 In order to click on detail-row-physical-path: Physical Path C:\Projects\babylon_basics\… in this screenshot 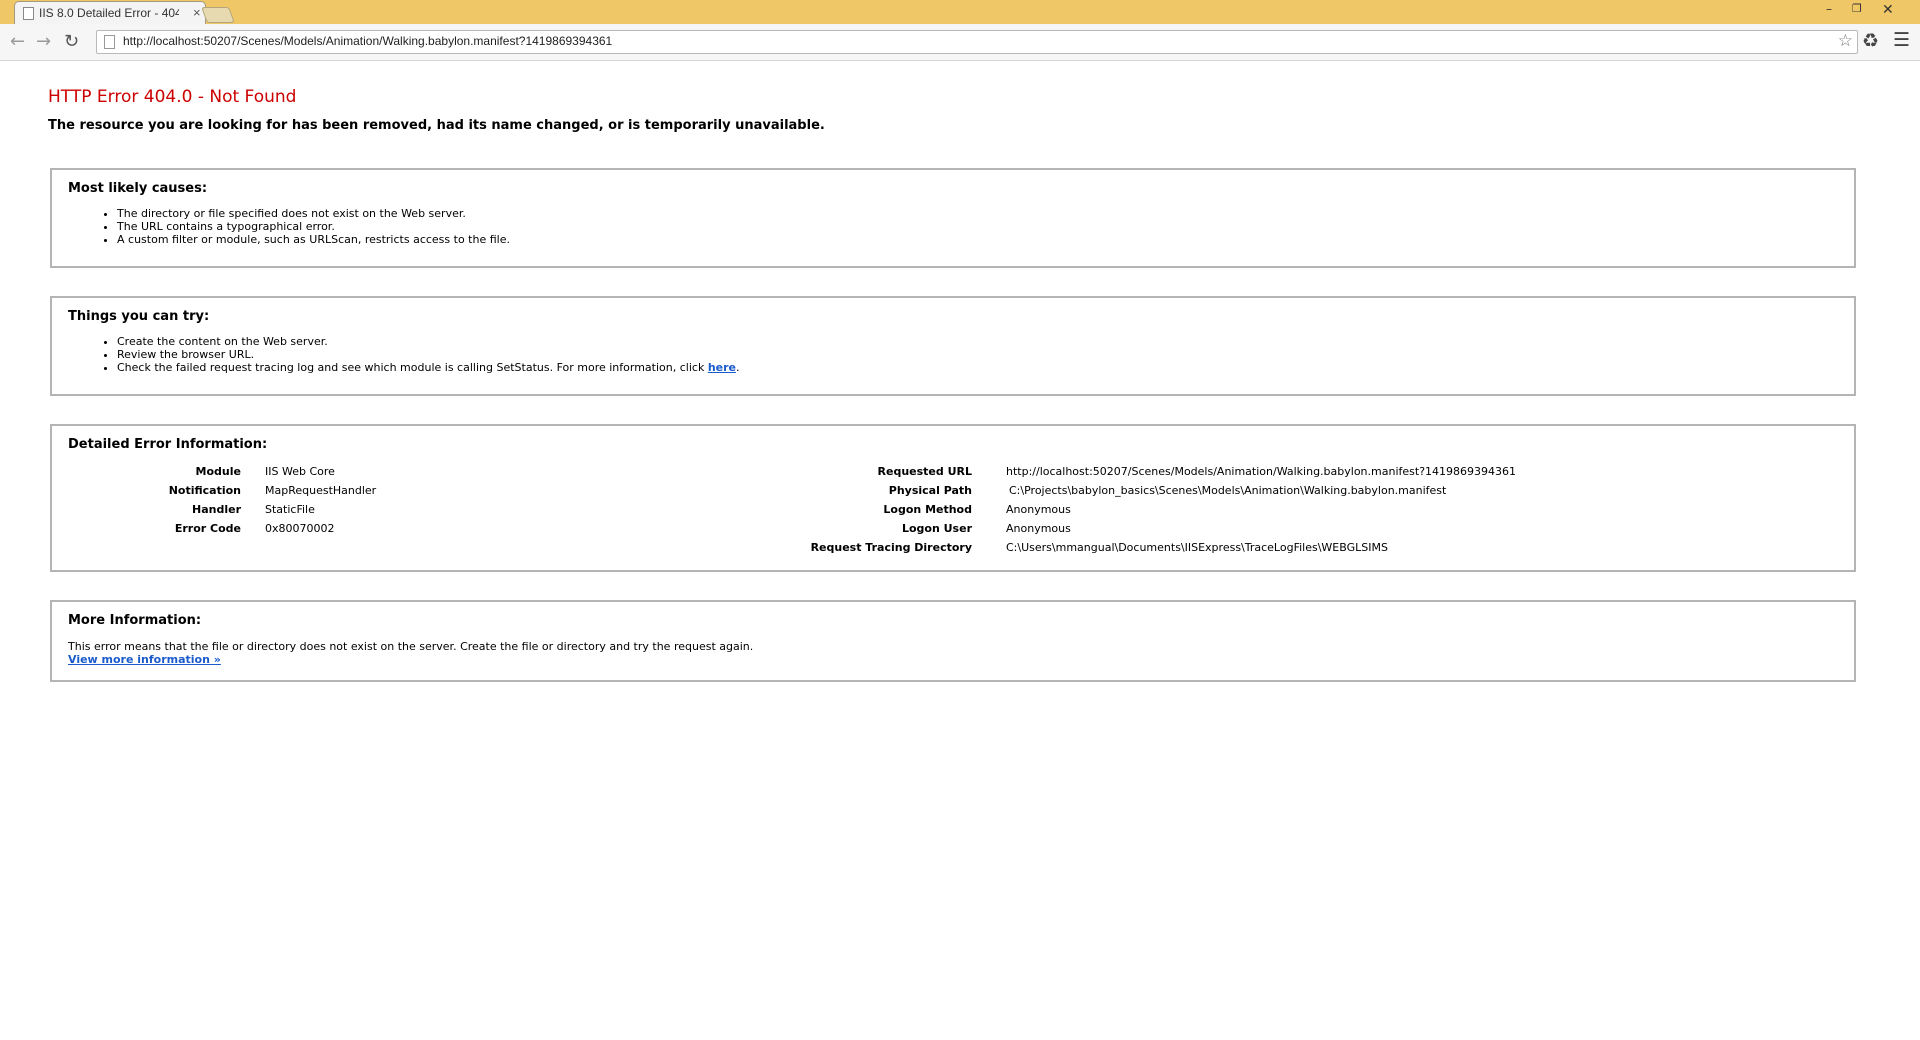, I will do `click(1049, 490)`.